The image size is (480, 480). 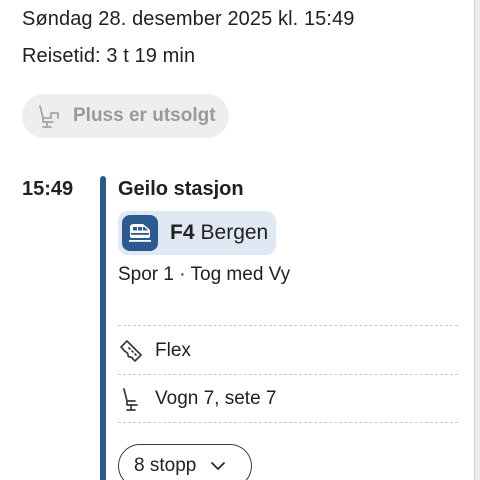 I want to click on chevron-down-icon, so click(x=218, y=466).